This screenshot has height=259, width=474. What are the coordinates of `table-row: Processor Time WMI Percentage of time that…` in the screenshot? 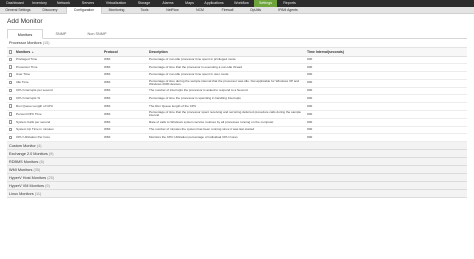 It's located at (237, 67).